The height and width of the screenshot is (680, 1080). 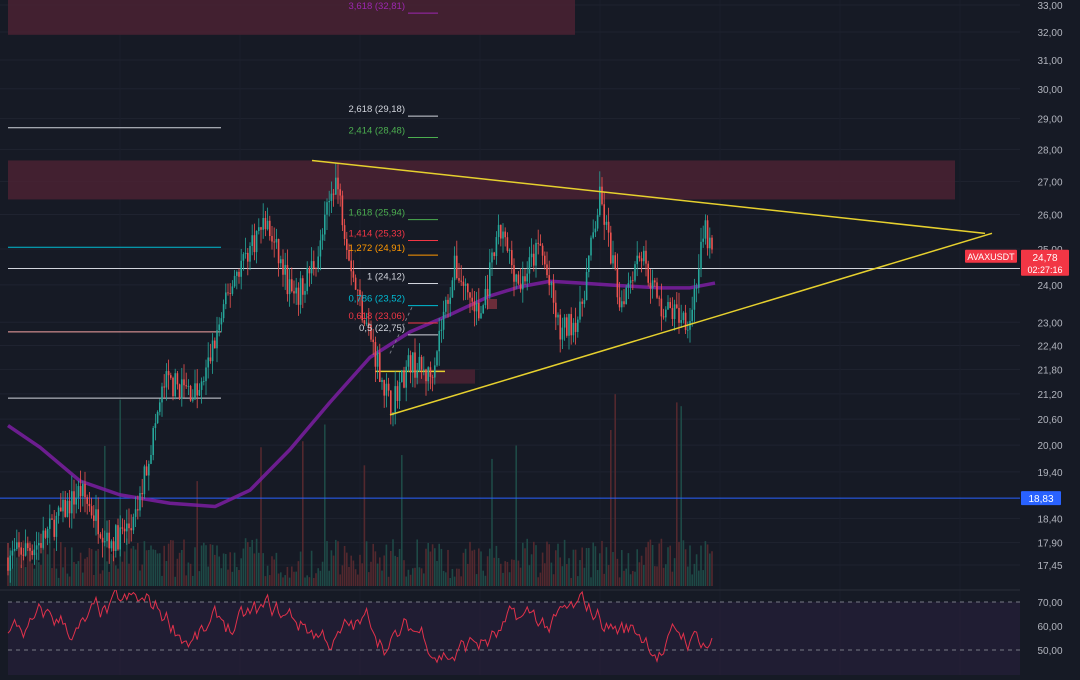 What do you see at coordinates (1049, 90) in the screenshot?
I see `price-tick-label: 30,00` at bounding box center [1049, 90].